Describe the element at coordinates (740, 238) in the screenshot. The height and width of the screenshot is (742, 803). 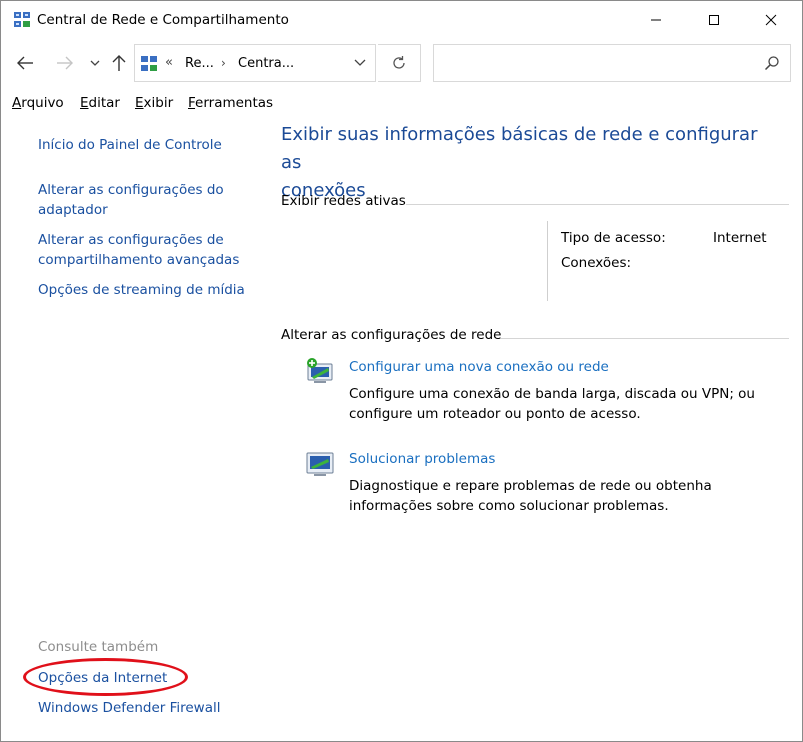
I see `access-type-value: Internet` at that location.